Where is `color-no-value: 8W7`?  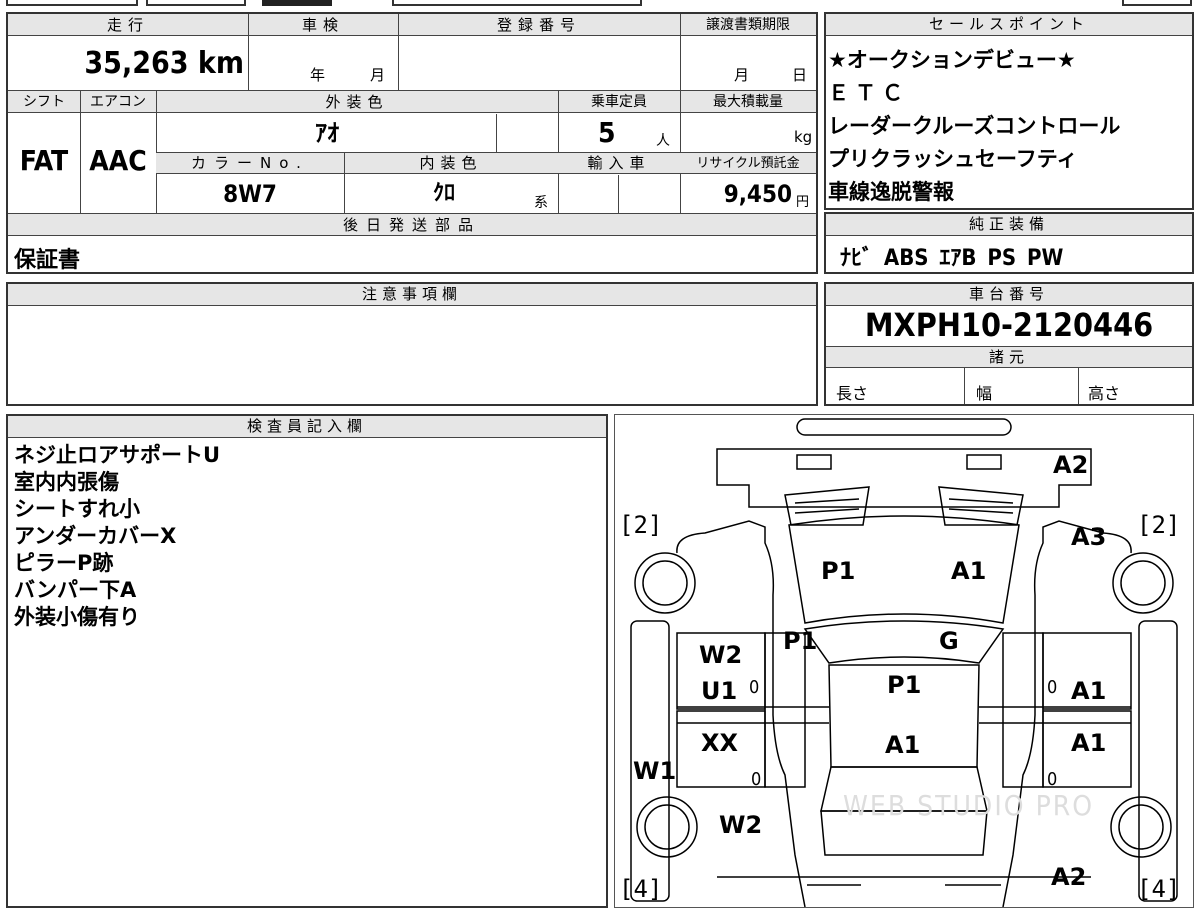 color-no-value: 8W7 is located at coordinates (250, 194).